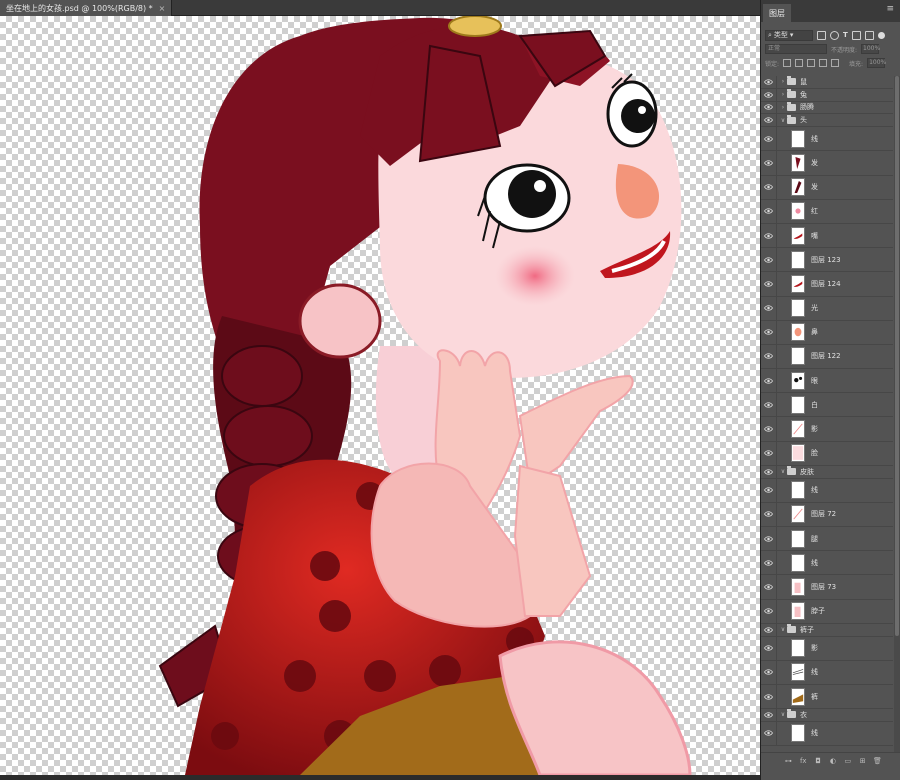 The image size is (900, 780). I want to click on trash-icon: 🗑, so click(877, 761).